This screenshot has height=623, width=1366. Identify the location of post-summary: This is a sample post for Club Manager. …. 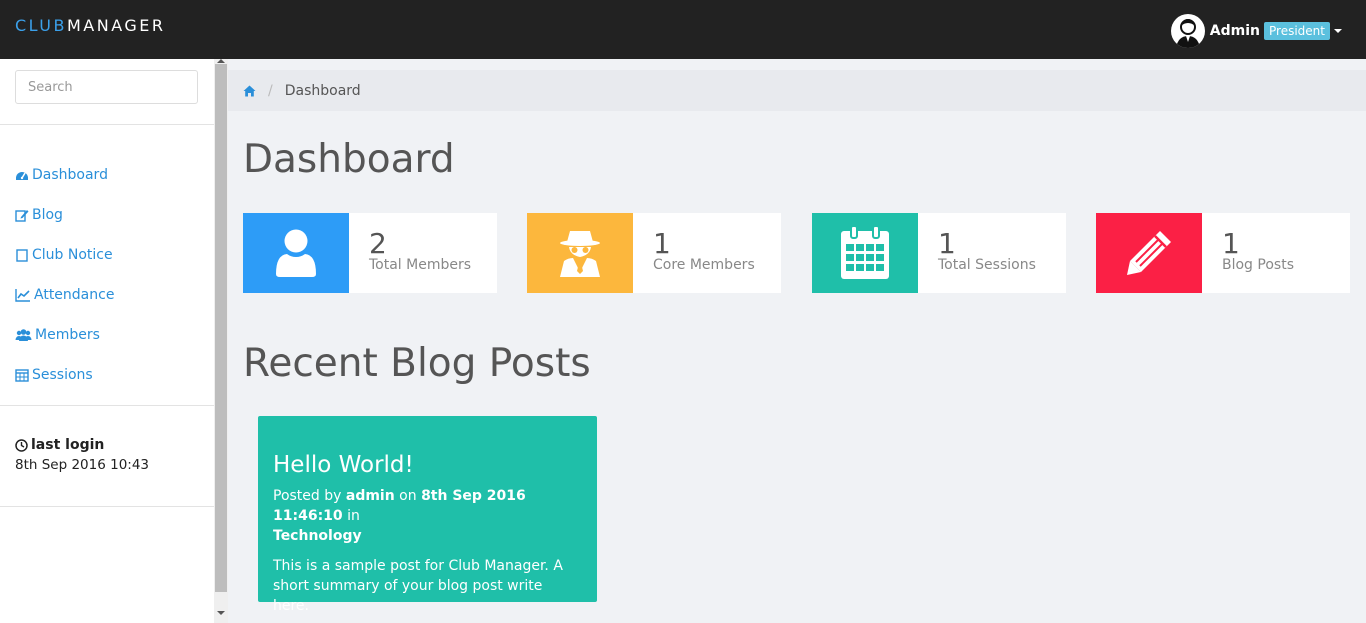
(418, 586).